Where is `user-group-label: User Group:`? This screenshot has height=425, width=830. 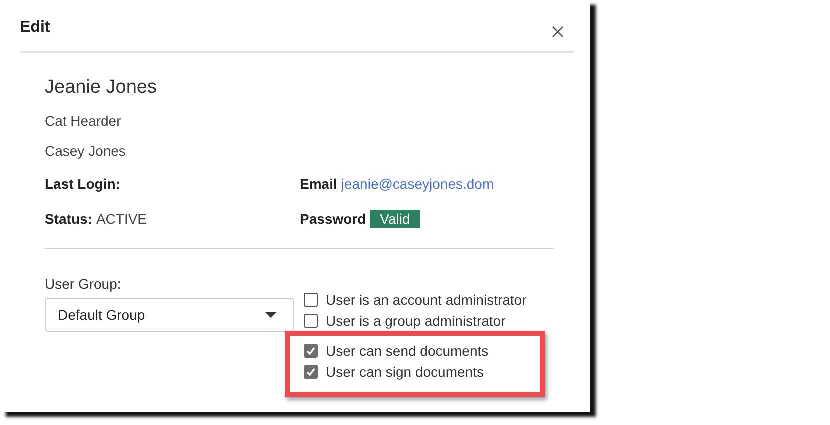
user-group-label: User Group: is located at coordinates (83, 284).